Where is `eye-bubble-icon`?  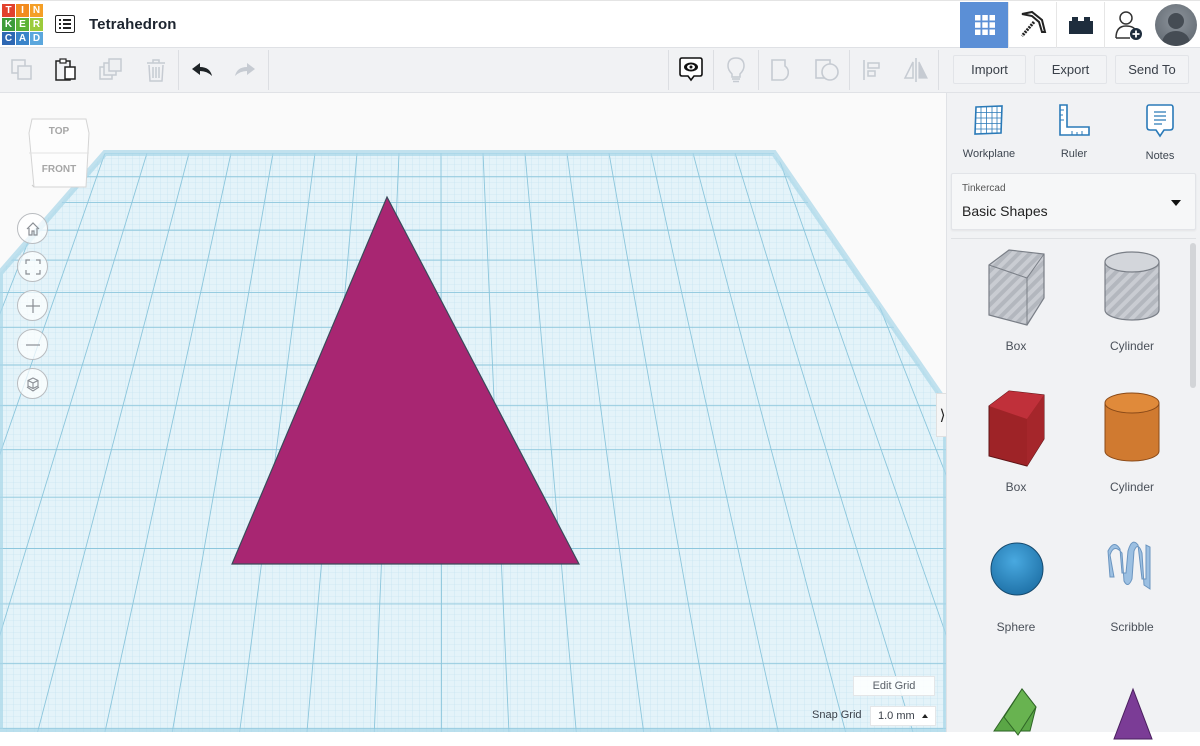
eye-bubble-icon is located at coordinates (691, 69).